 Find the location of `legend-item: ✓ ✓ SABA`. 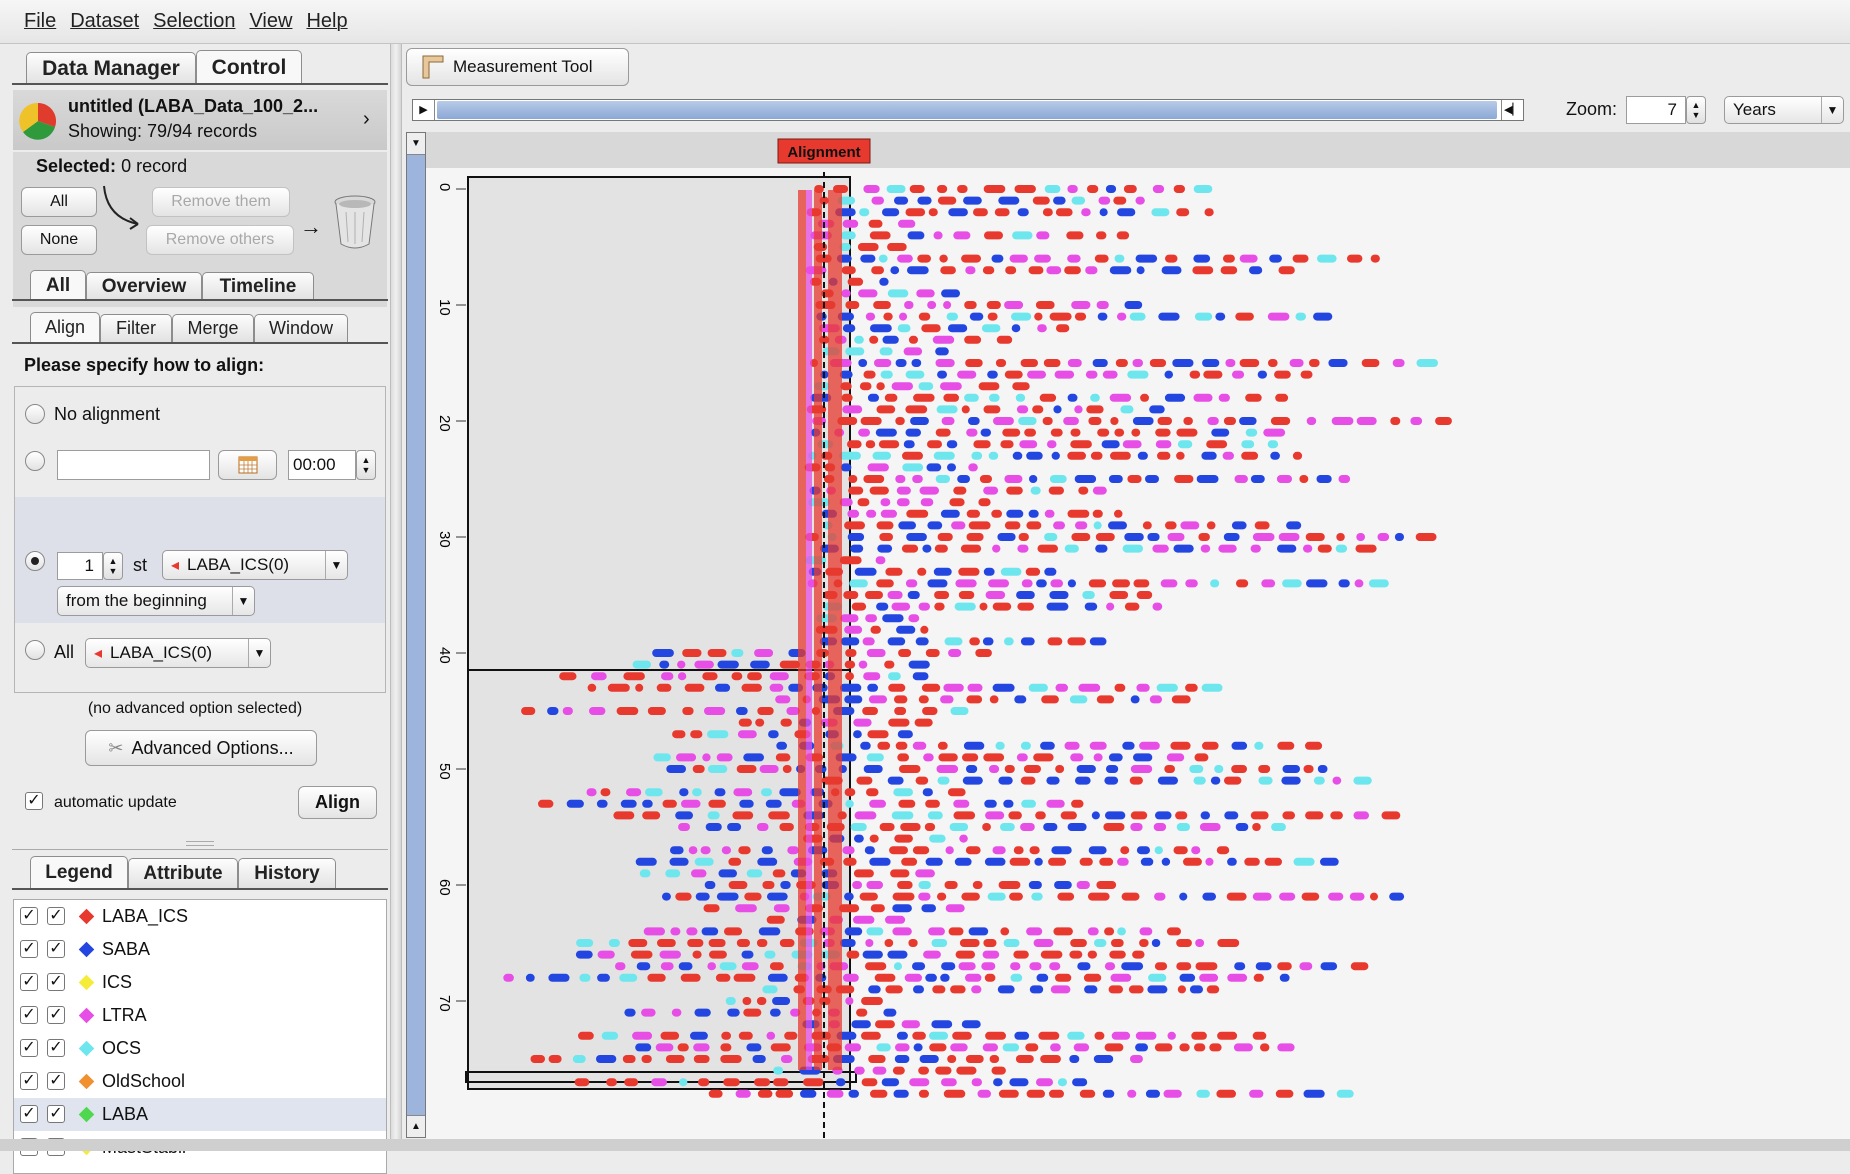

legend-item: ✓ ✓ SABA is located at coordinates (200, 949).